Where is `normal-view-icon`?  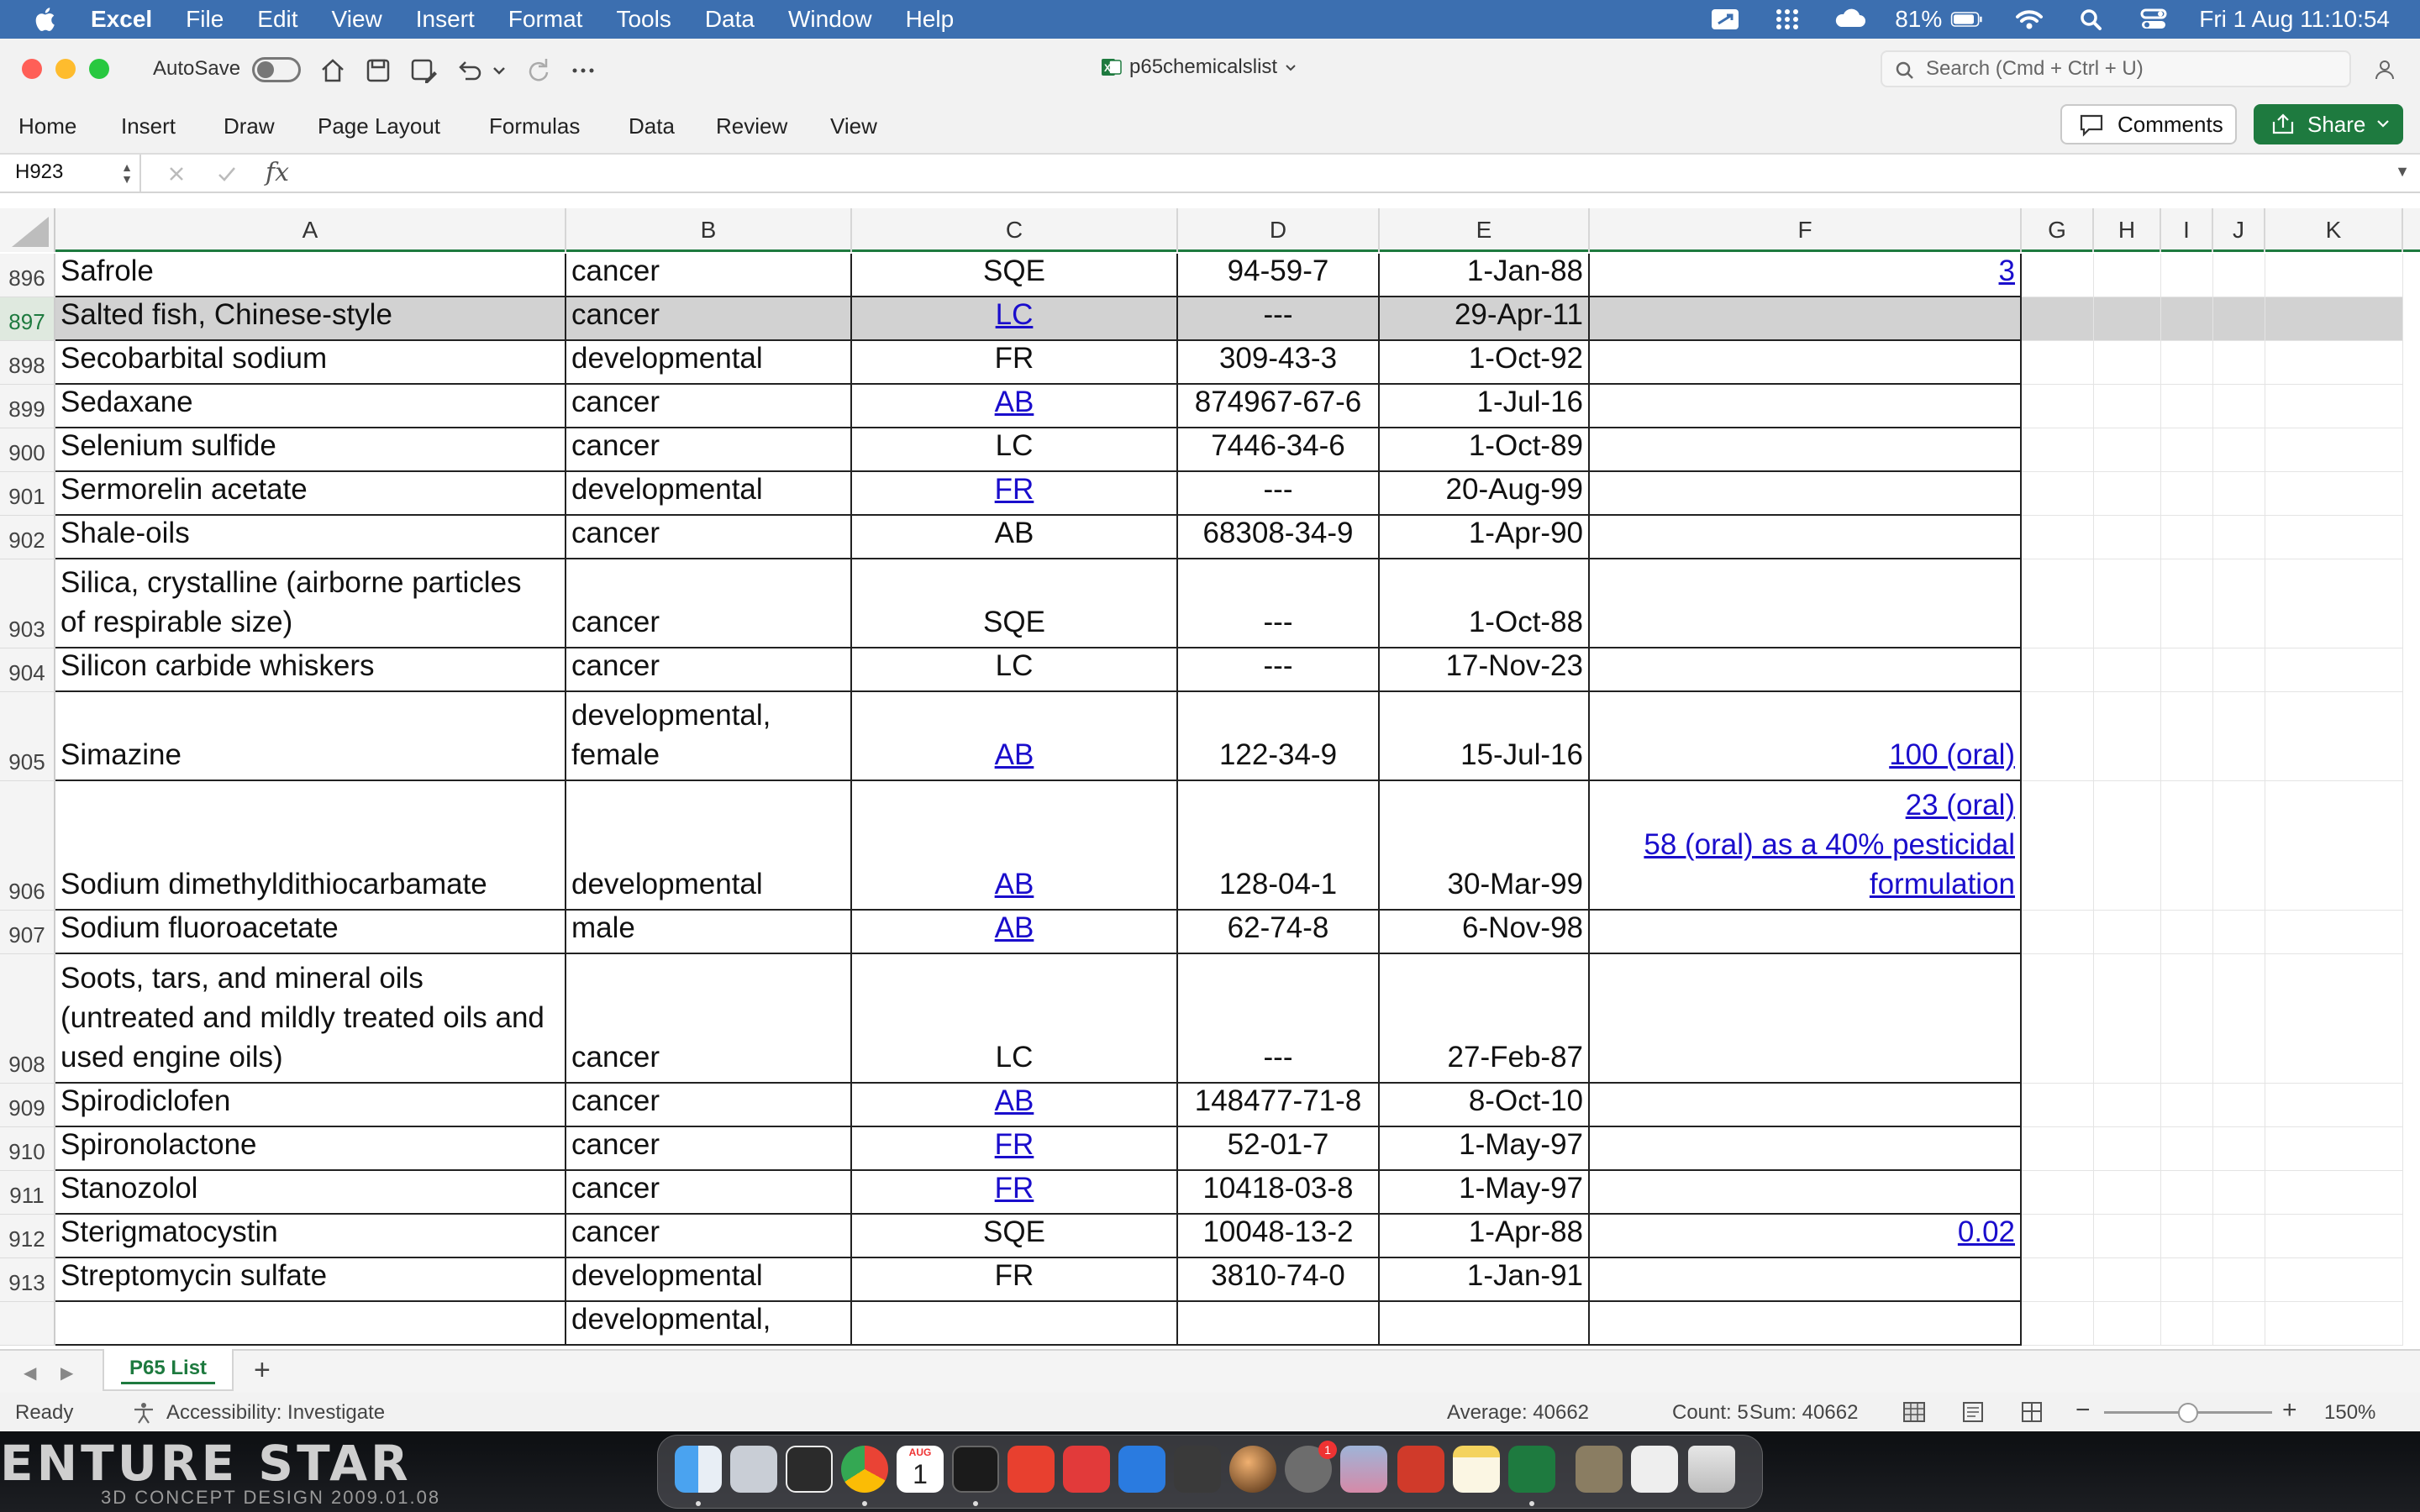 normal-view-icon is located at coordinates (1914, 1412).